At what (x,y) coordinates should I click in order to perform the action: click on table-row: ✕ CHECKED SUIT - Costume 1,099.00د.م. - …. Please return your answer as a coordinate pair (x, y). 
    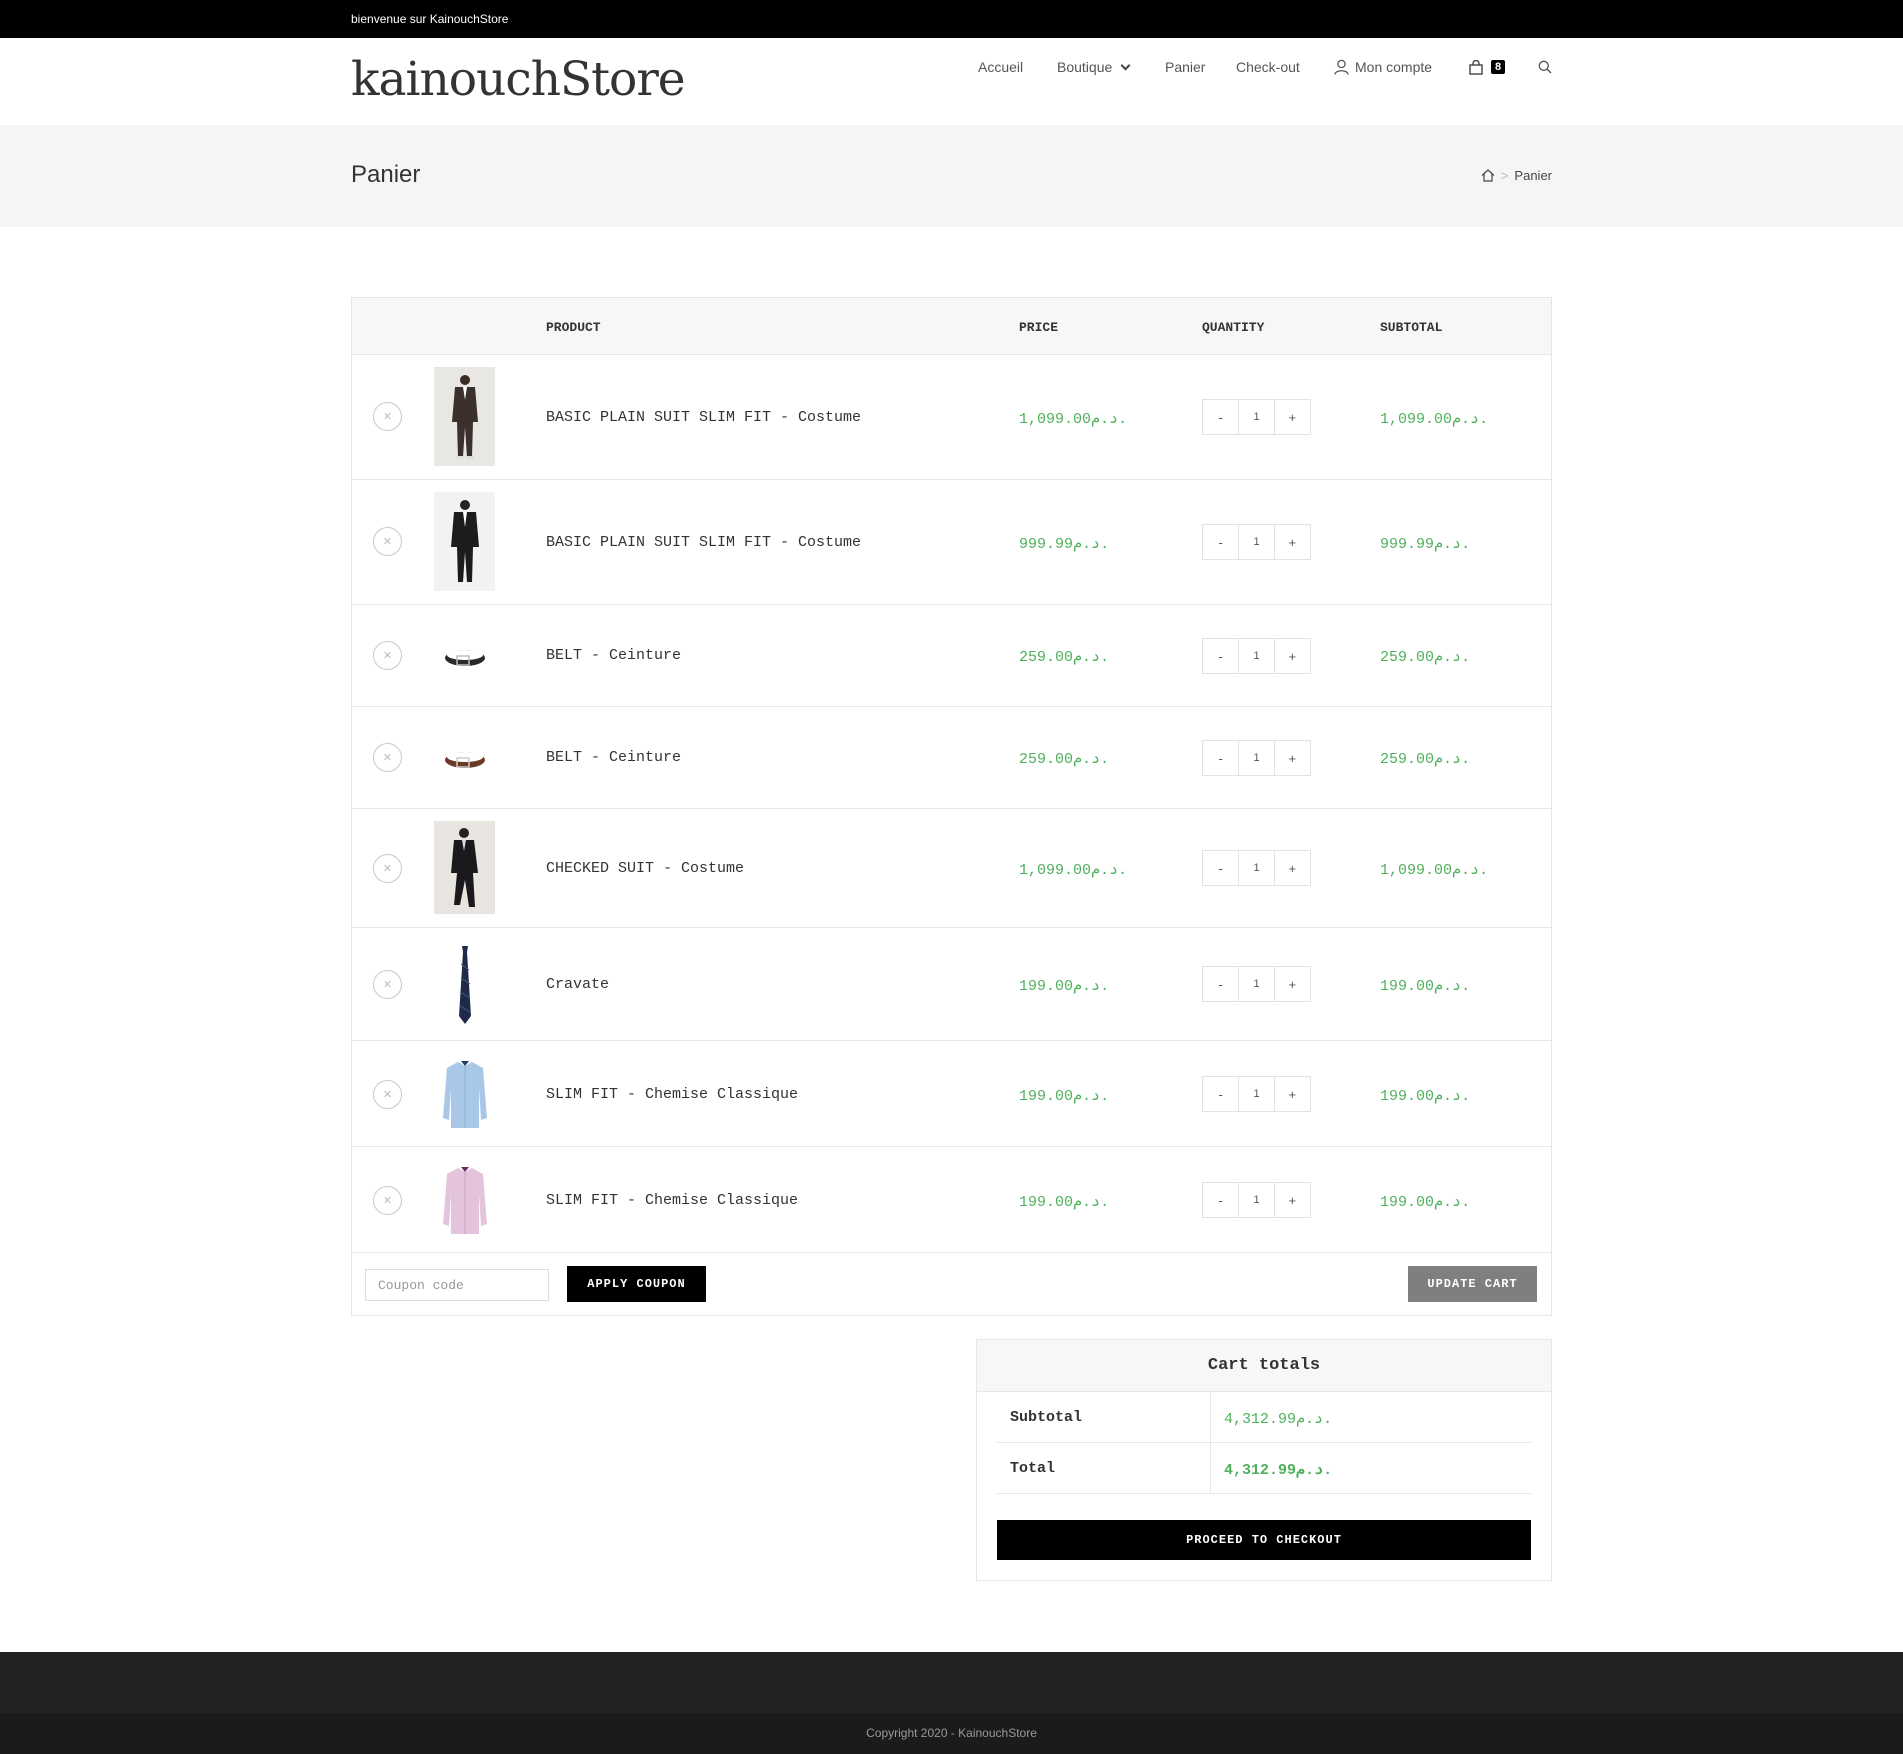
    Looking at the image, I should click on (951, 868).